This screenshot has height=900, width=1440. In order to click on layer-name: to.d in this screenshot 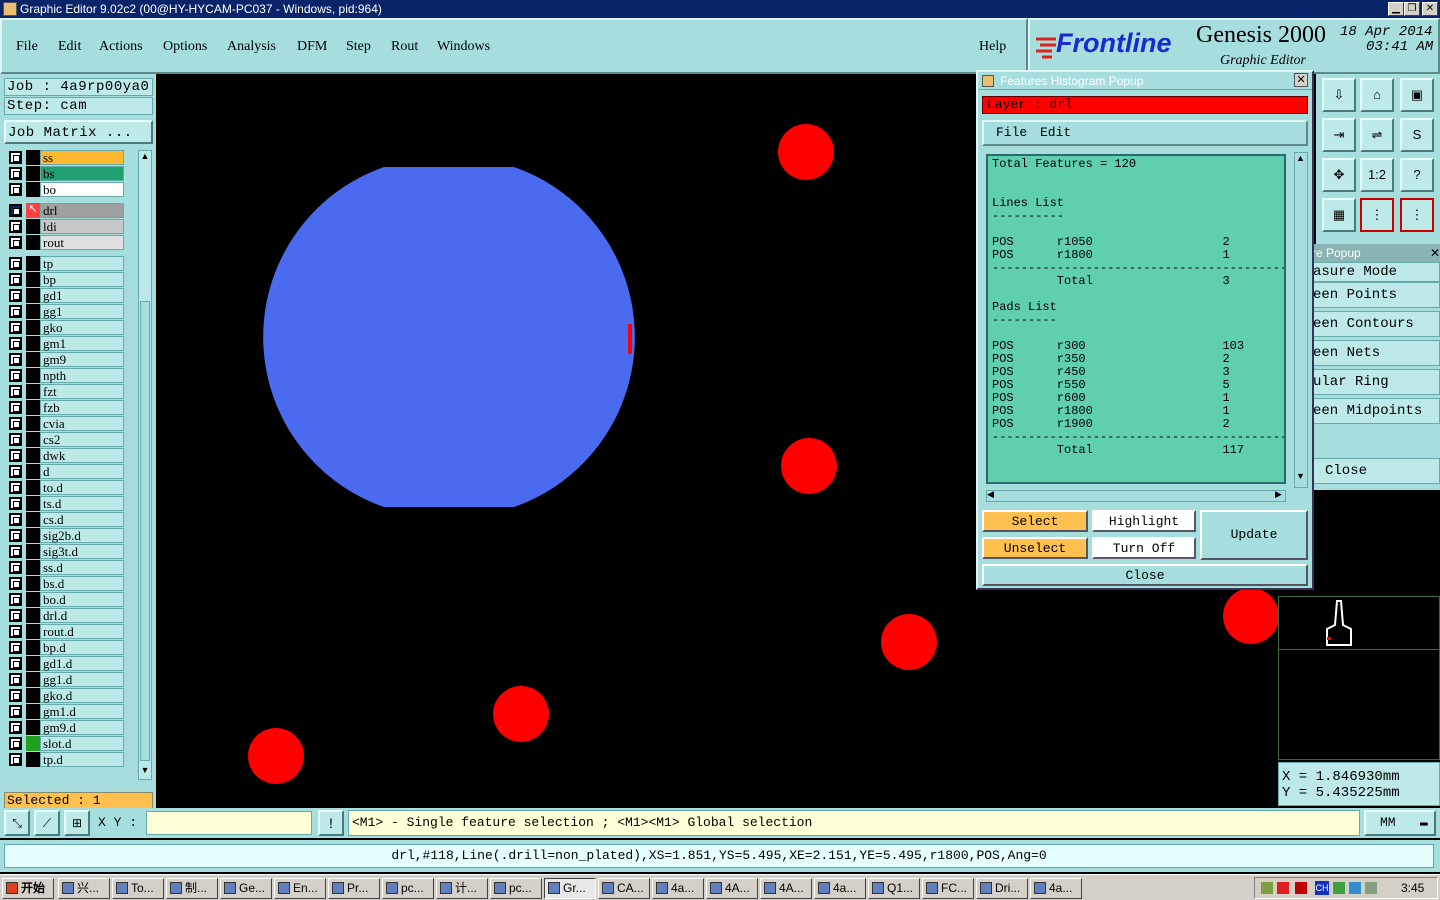, I will do `click(82, 487)`.